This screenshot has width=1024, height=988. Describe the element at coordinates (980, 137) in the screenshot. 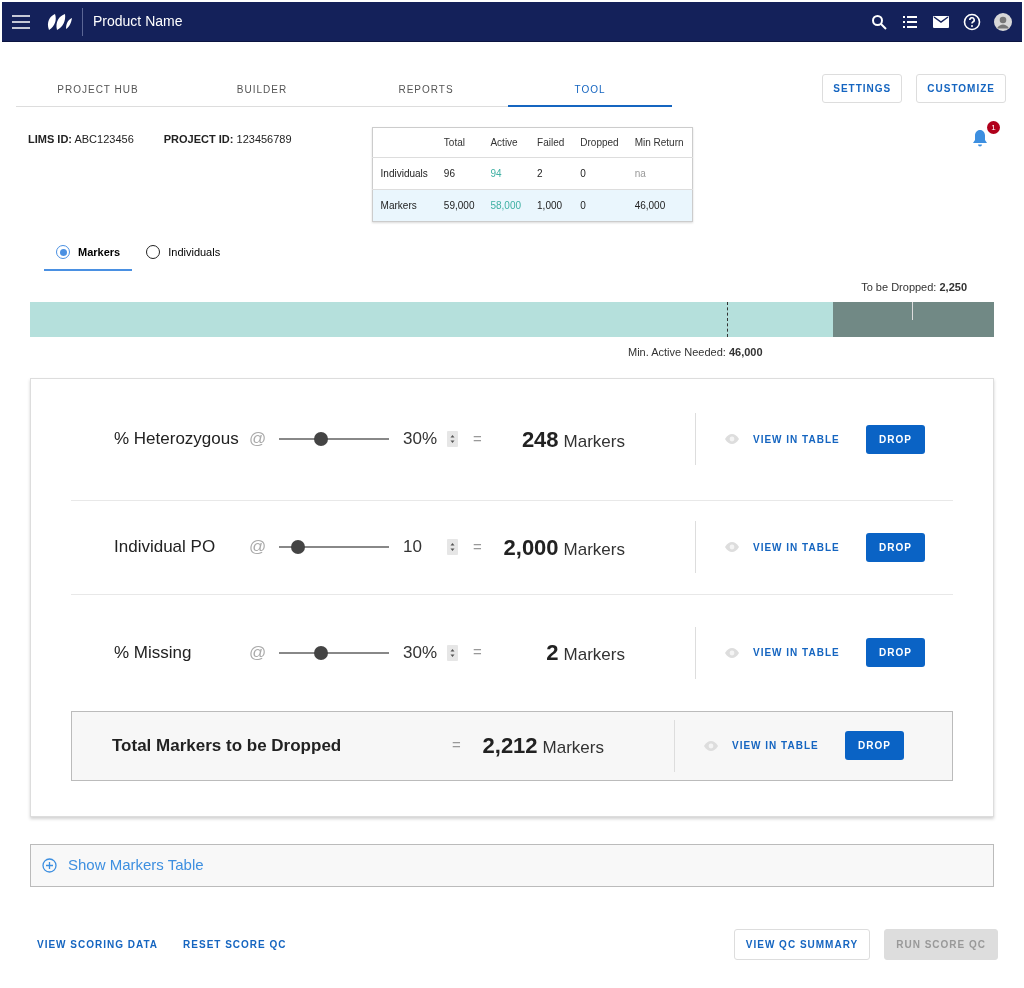

I see `bell-icon` at that location.